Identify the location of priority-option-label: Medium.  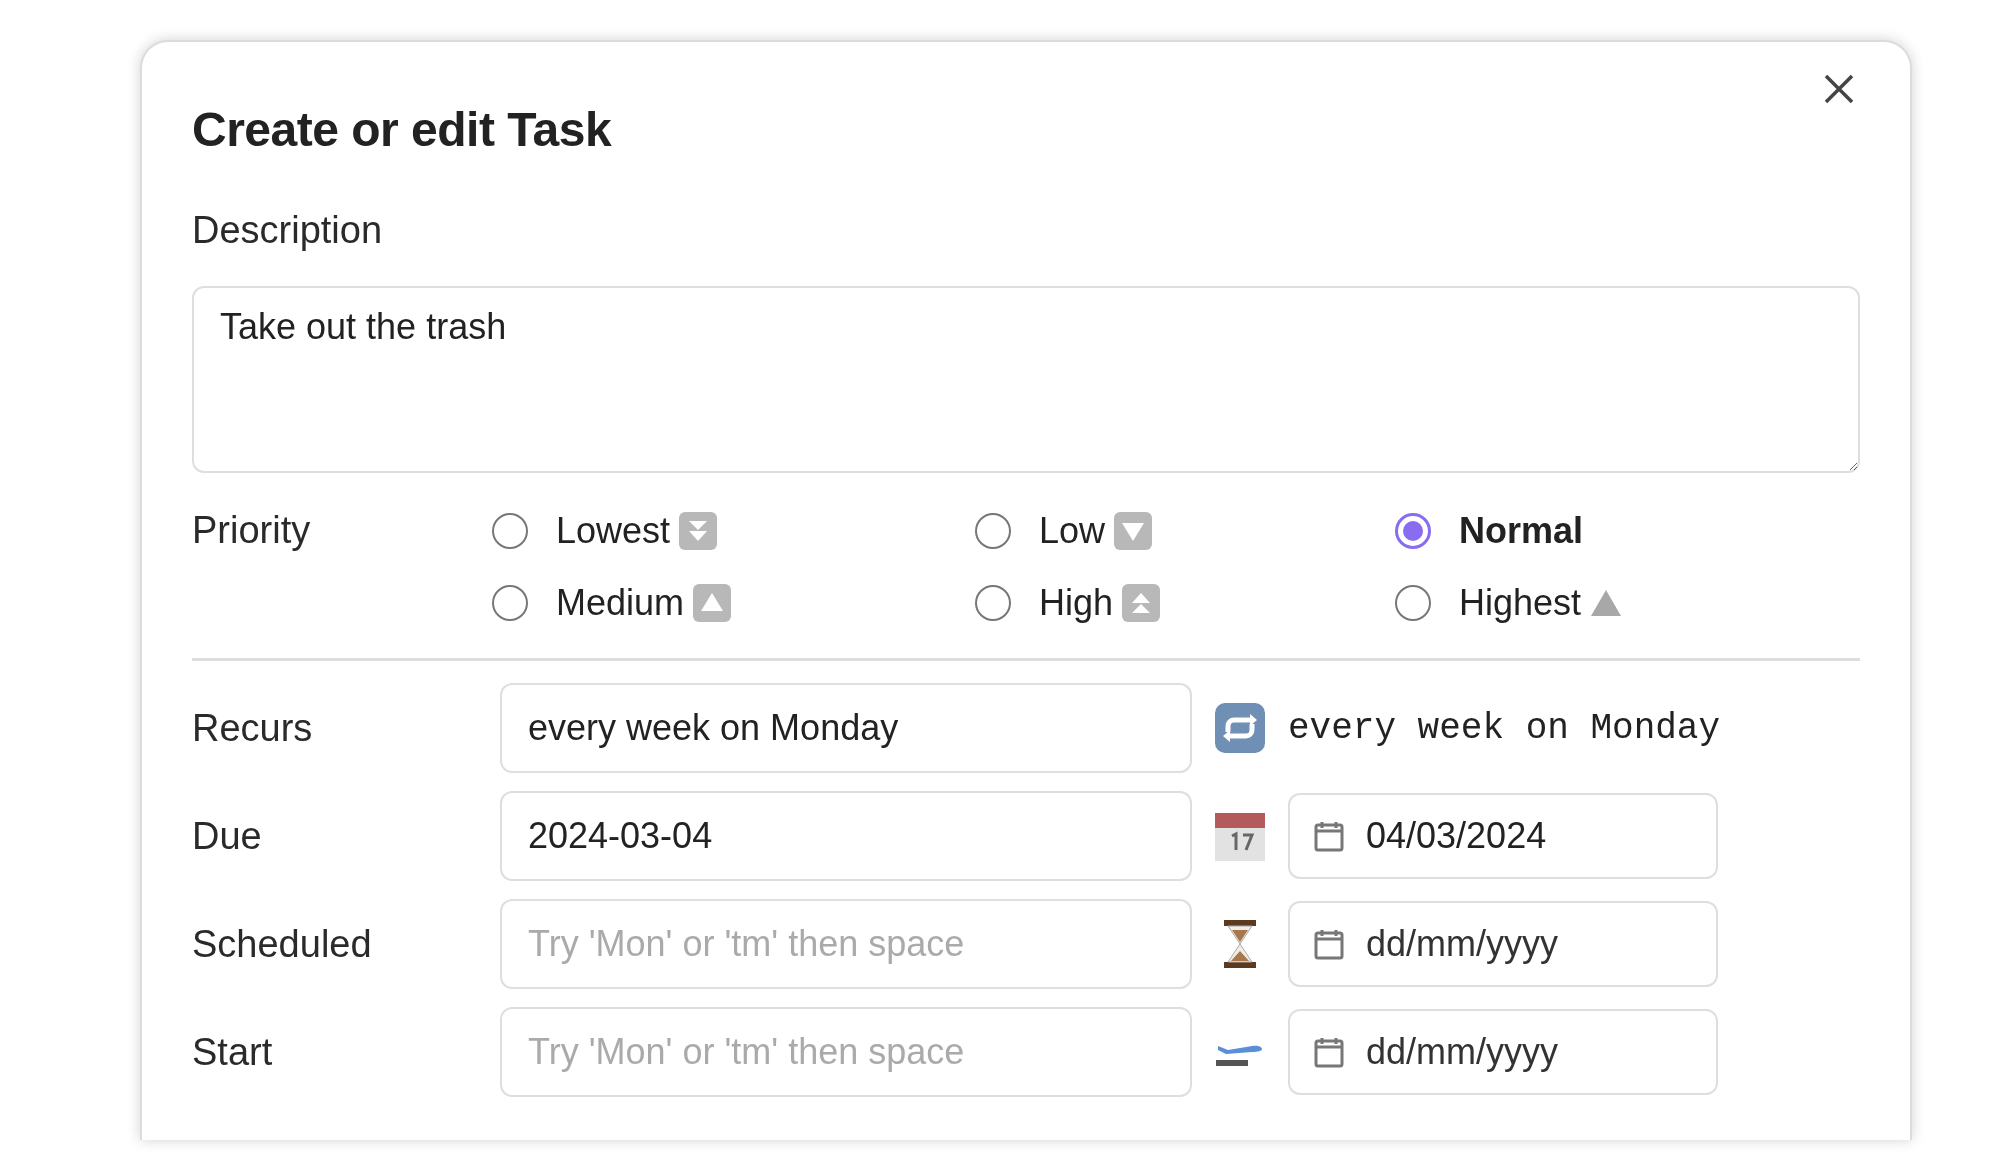
(620, 603).